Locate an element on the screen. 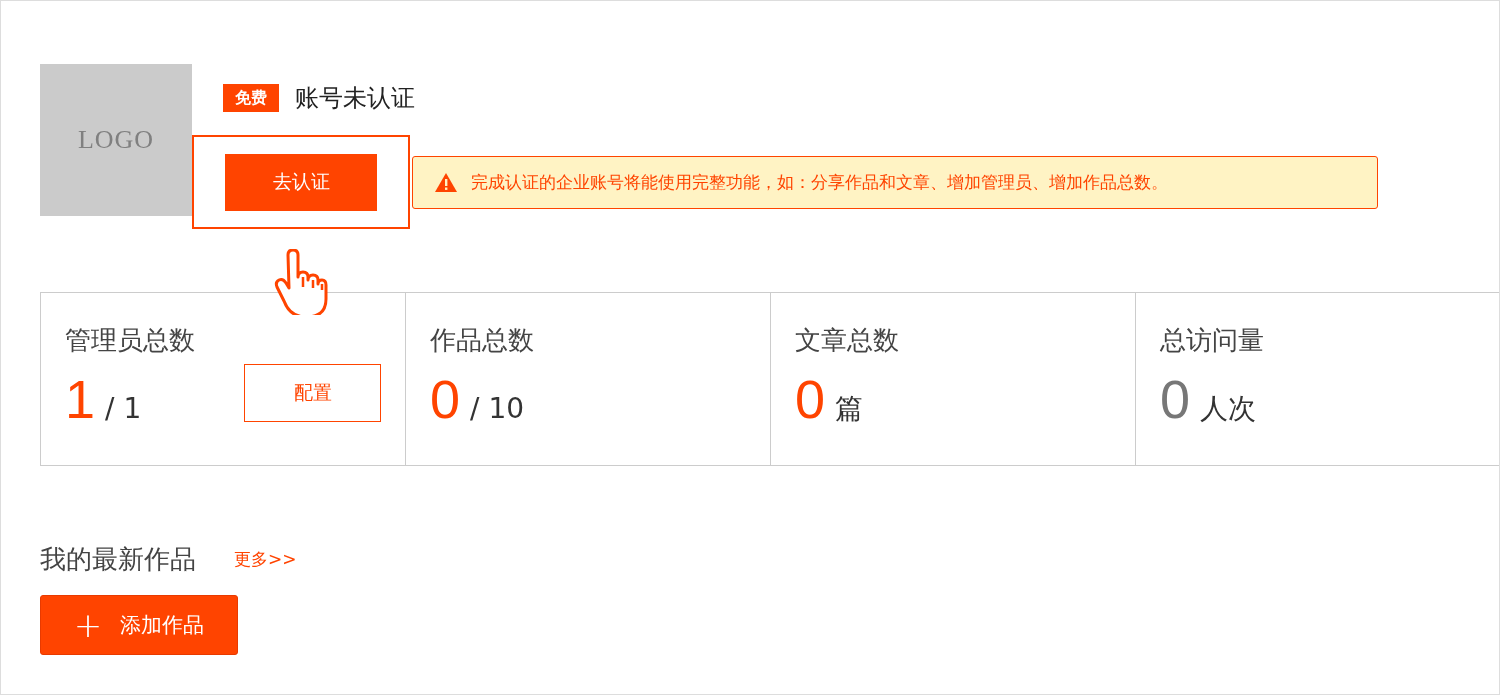 The height and width of the screenshot is (695, 1500). notice-text: 完成认证的企业账号将能使用完整功能，如：分享作品和文章、增加管理员、增加作品总数。 is located at coordinates (819, 182).